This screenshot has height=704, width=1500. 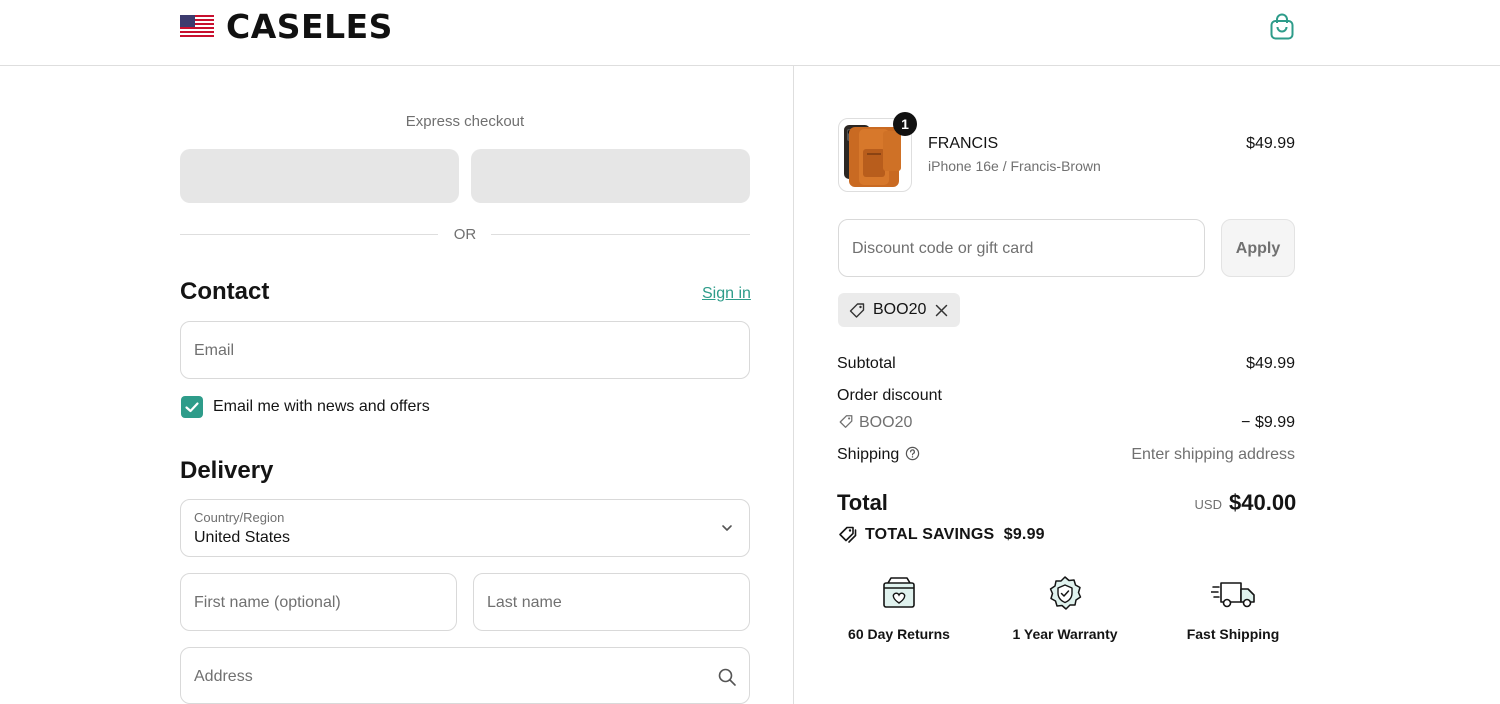 What do you see at coordinates (1233, 595) in the screenshot?
I see `delivery-truck-icon` at bounding box center [1233, 595].